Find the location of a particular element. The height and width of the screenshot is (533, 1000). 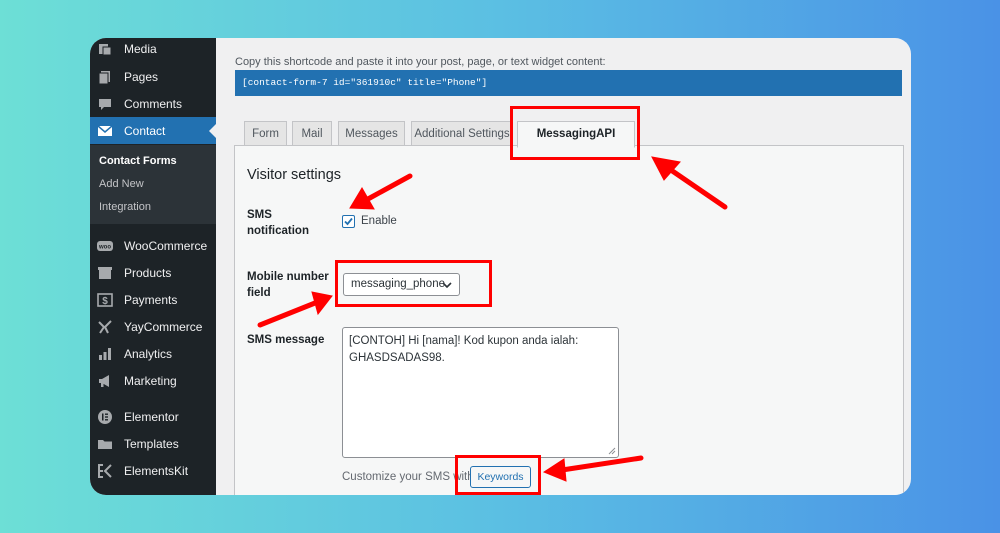

sidebar-item-products: Products is located at coordinates (153, 272).